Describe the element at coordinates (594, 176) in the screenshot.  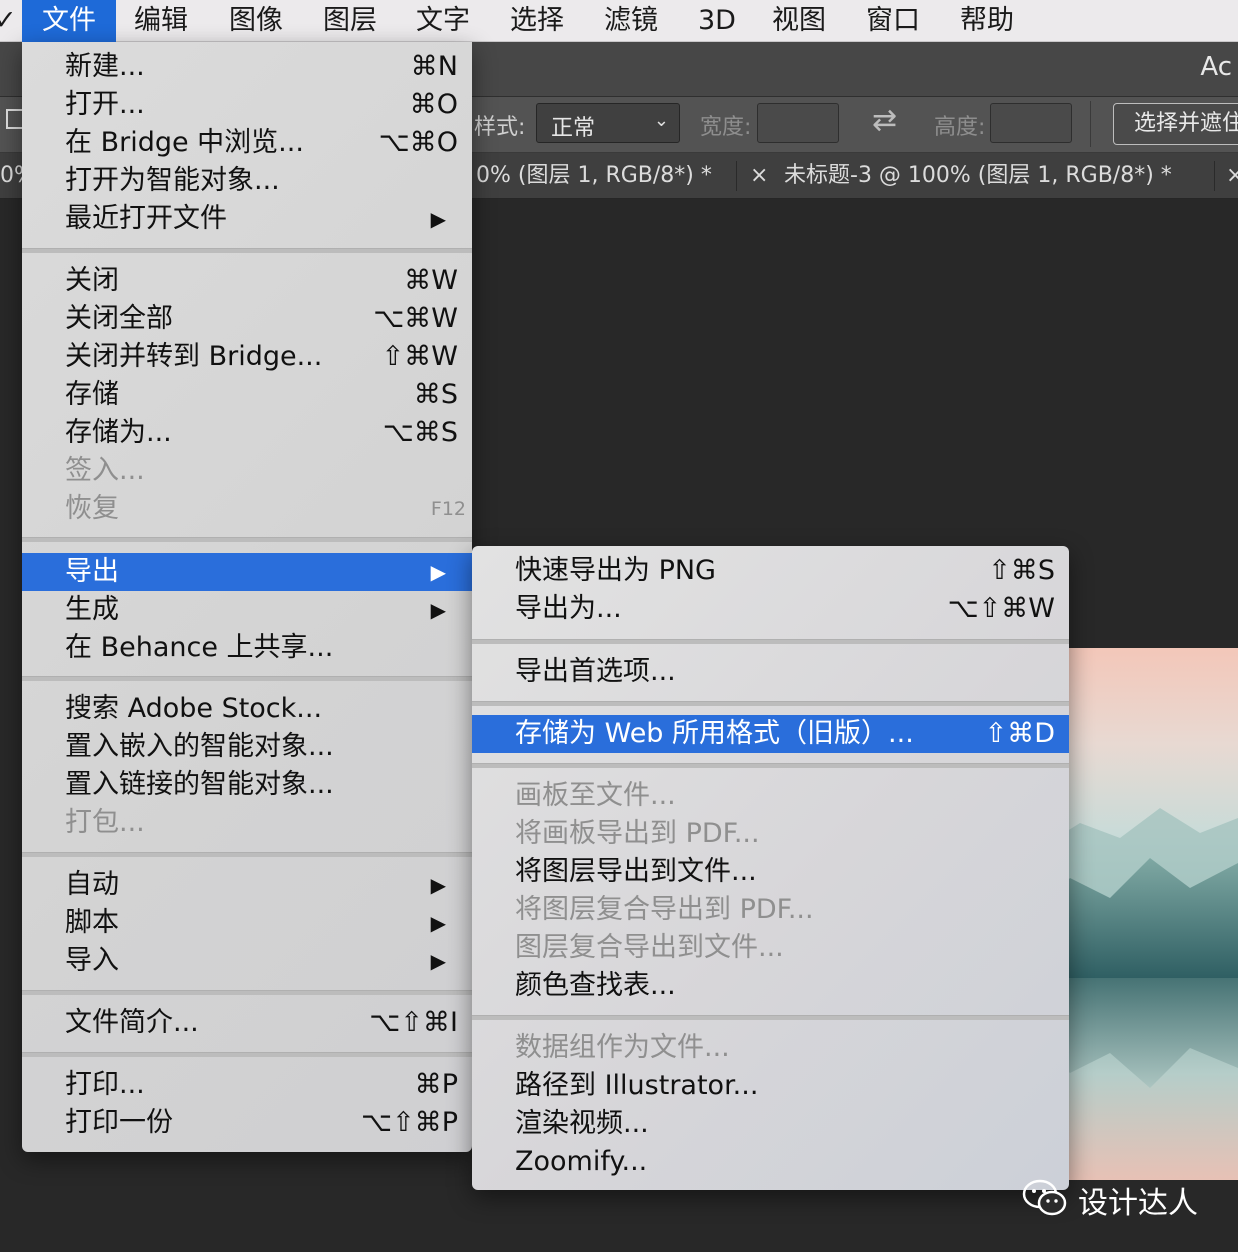
I see `tab-document-1: 0% (图层 1, RGB/8*) *` at that location.